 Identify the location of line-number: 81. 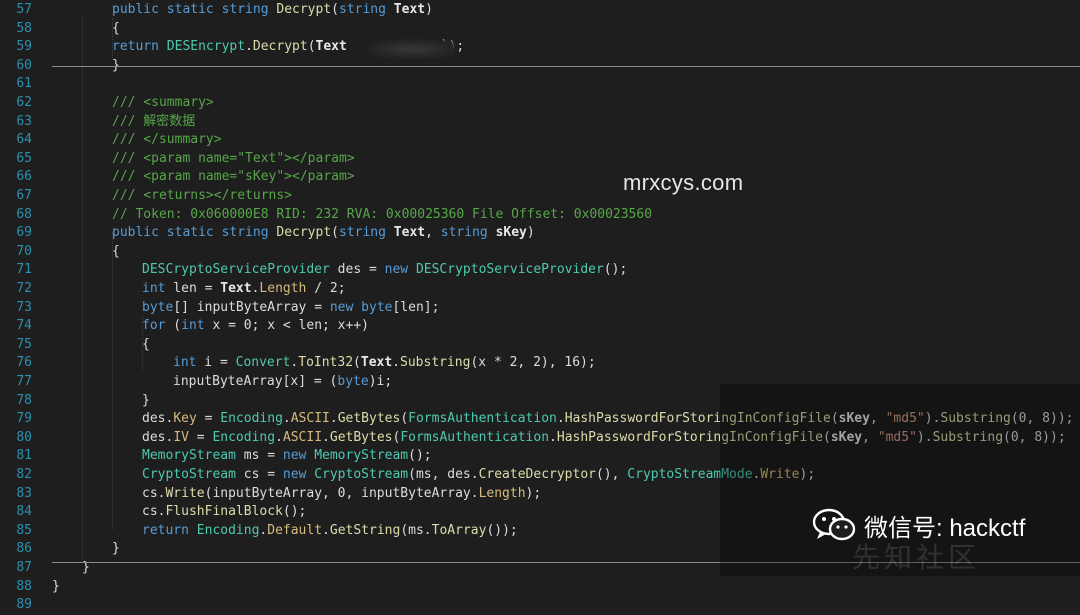
(24, 456).